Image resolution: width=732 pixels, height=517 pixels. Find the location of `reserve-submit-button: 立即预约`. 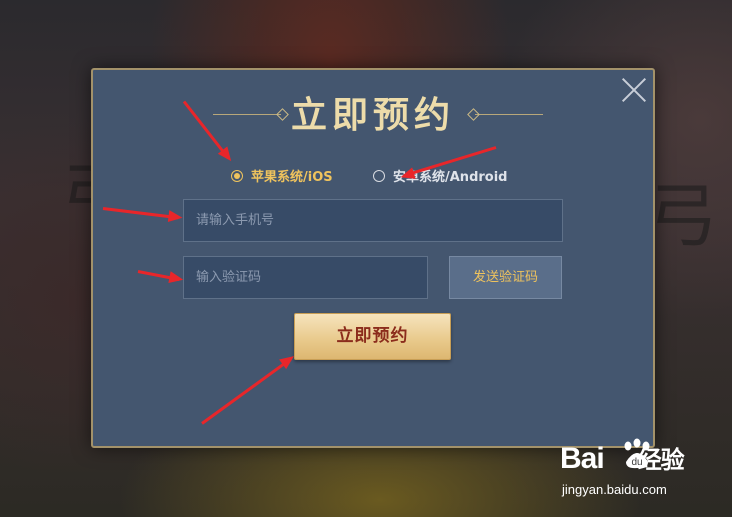

reserve-submit-button: 立即预约 is located at coordinates (372, 336).